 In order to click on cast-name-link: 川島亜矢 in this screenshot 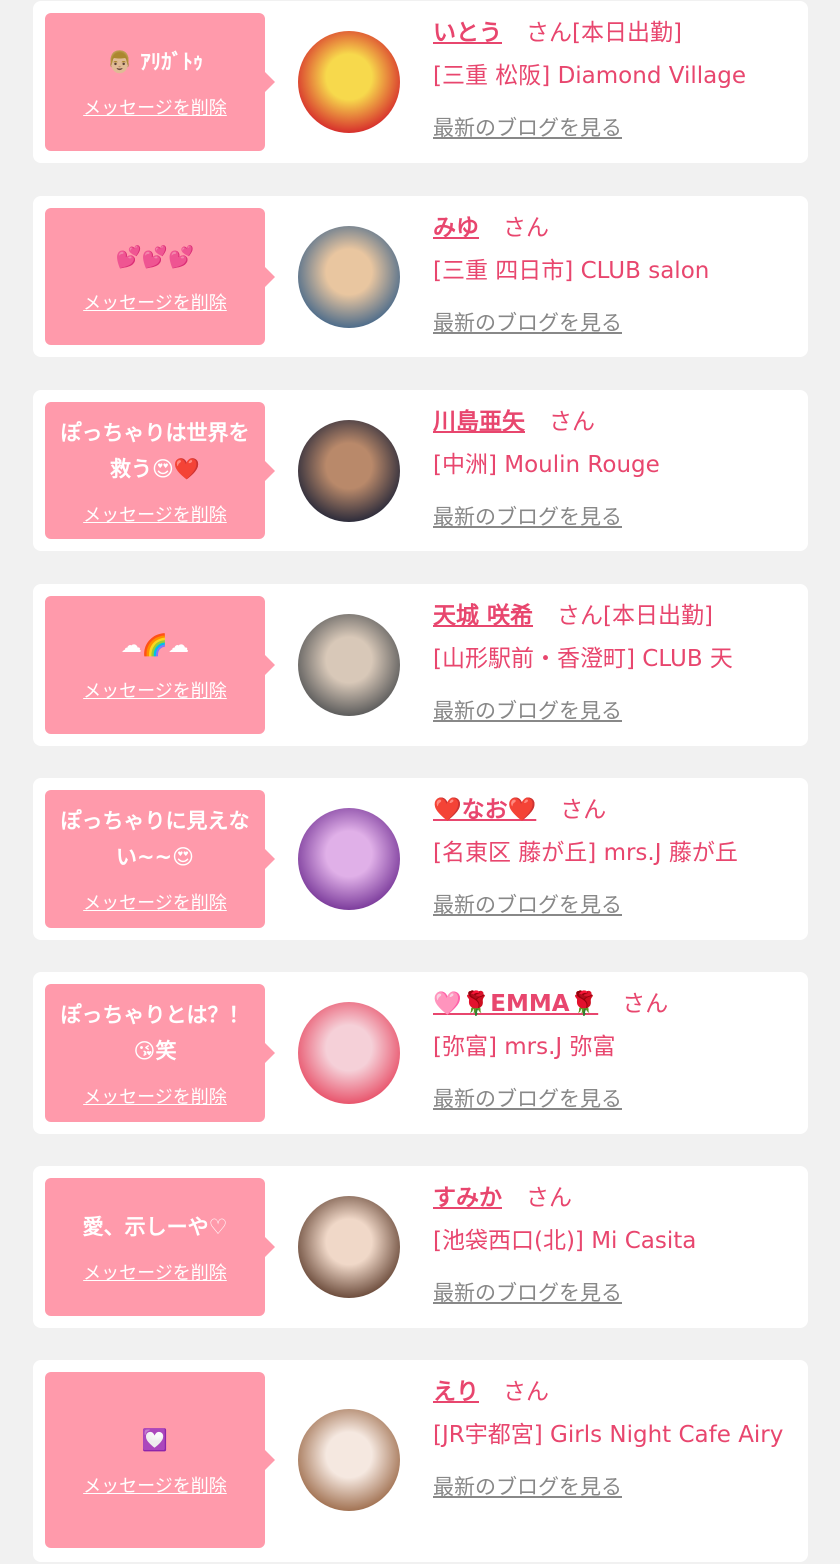, I will do `click(479, 422)`.